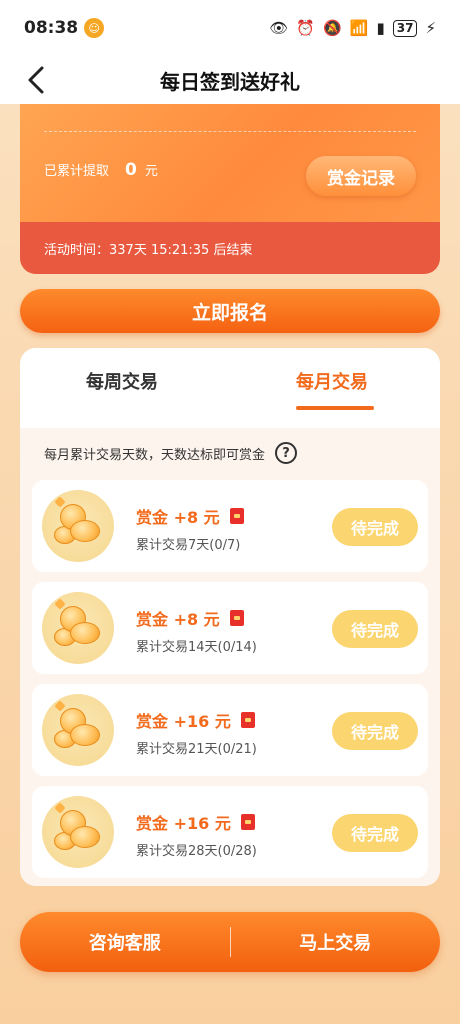 Image resolution: width=460 pixels, height=1024 pixels. I want to click on back-button, so click(36, 80).